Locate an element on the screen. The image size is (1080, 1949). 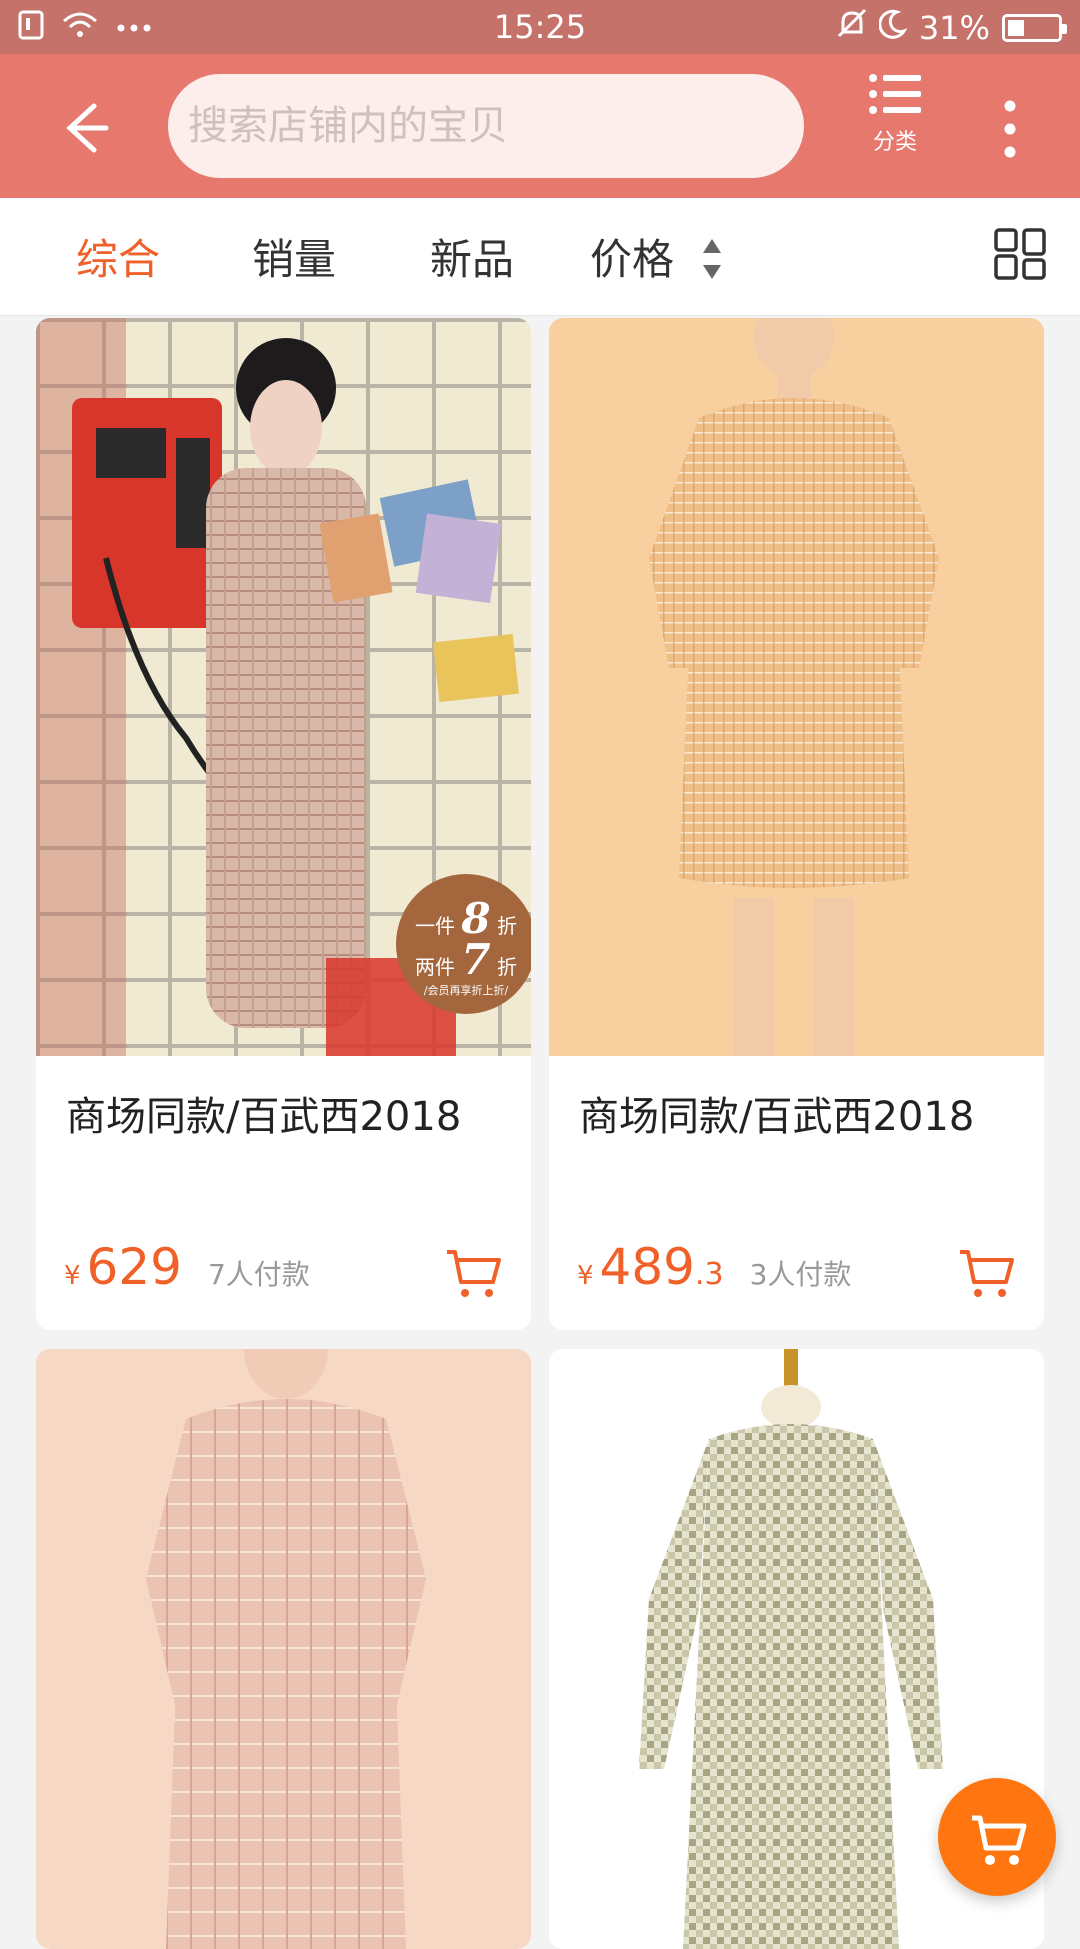
bell-off-icon is located at coordinates (852, 28).